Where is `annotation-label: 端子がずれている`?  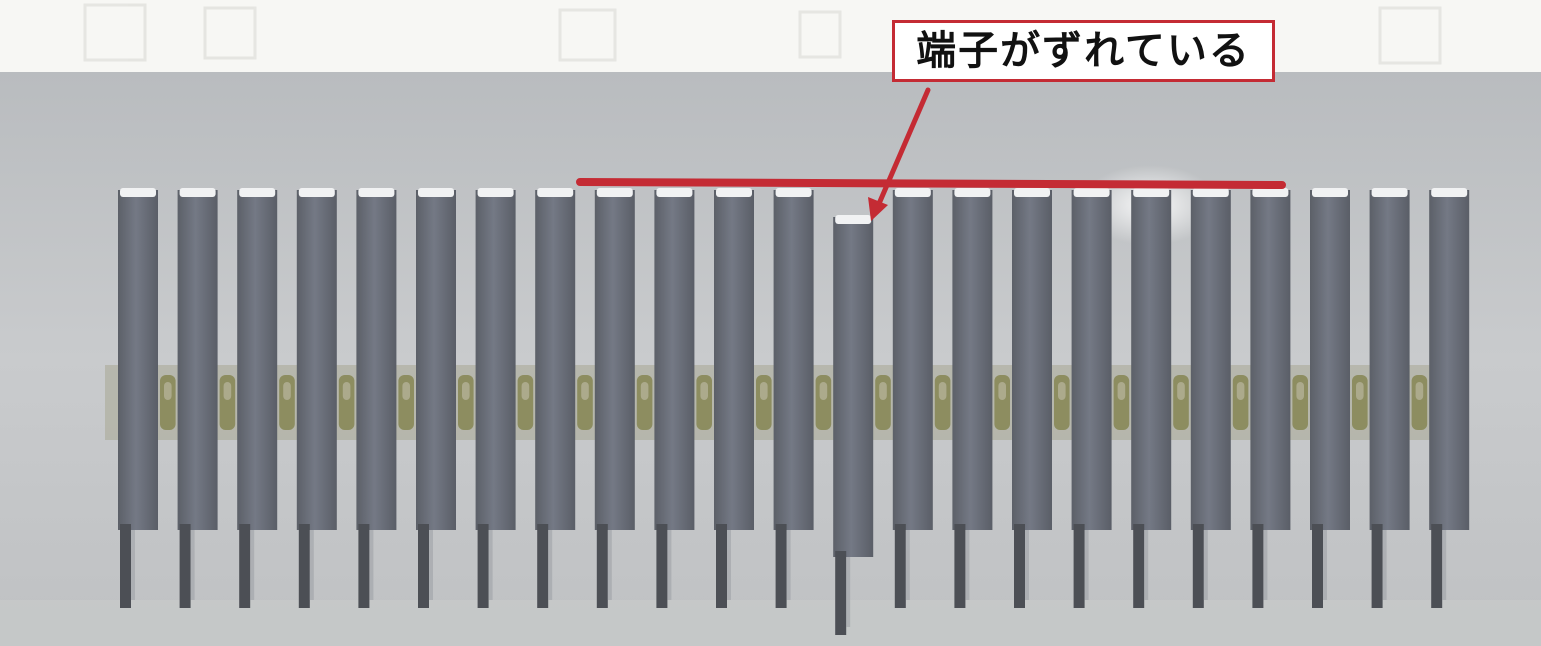 annotation-label: 端子がずれている is located at coordinates (1083, 51).